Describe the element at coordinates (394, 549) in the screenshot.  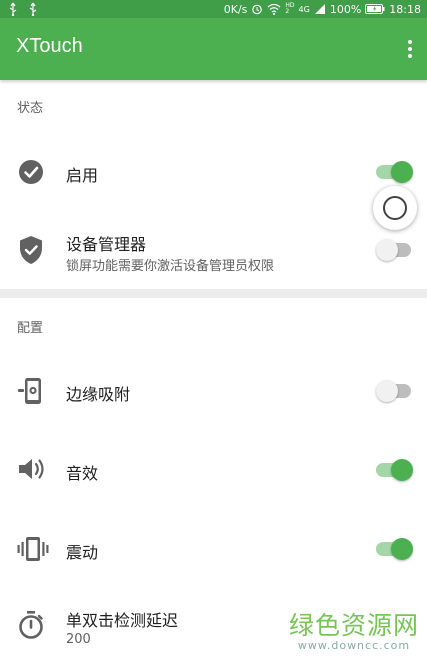
I see `toggle-switch-vibrate` at that location.